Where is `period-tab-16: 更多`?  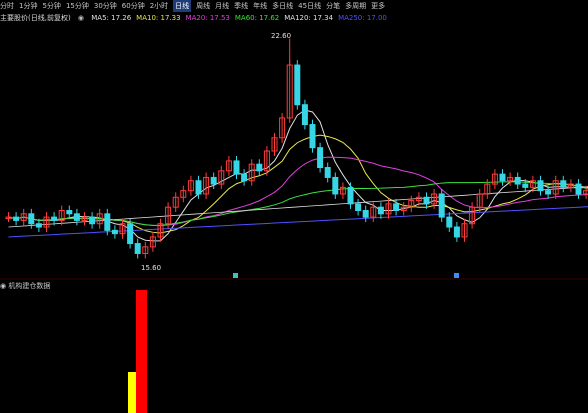 period-tab-16: 更多 is located at coordinates (378, 6).